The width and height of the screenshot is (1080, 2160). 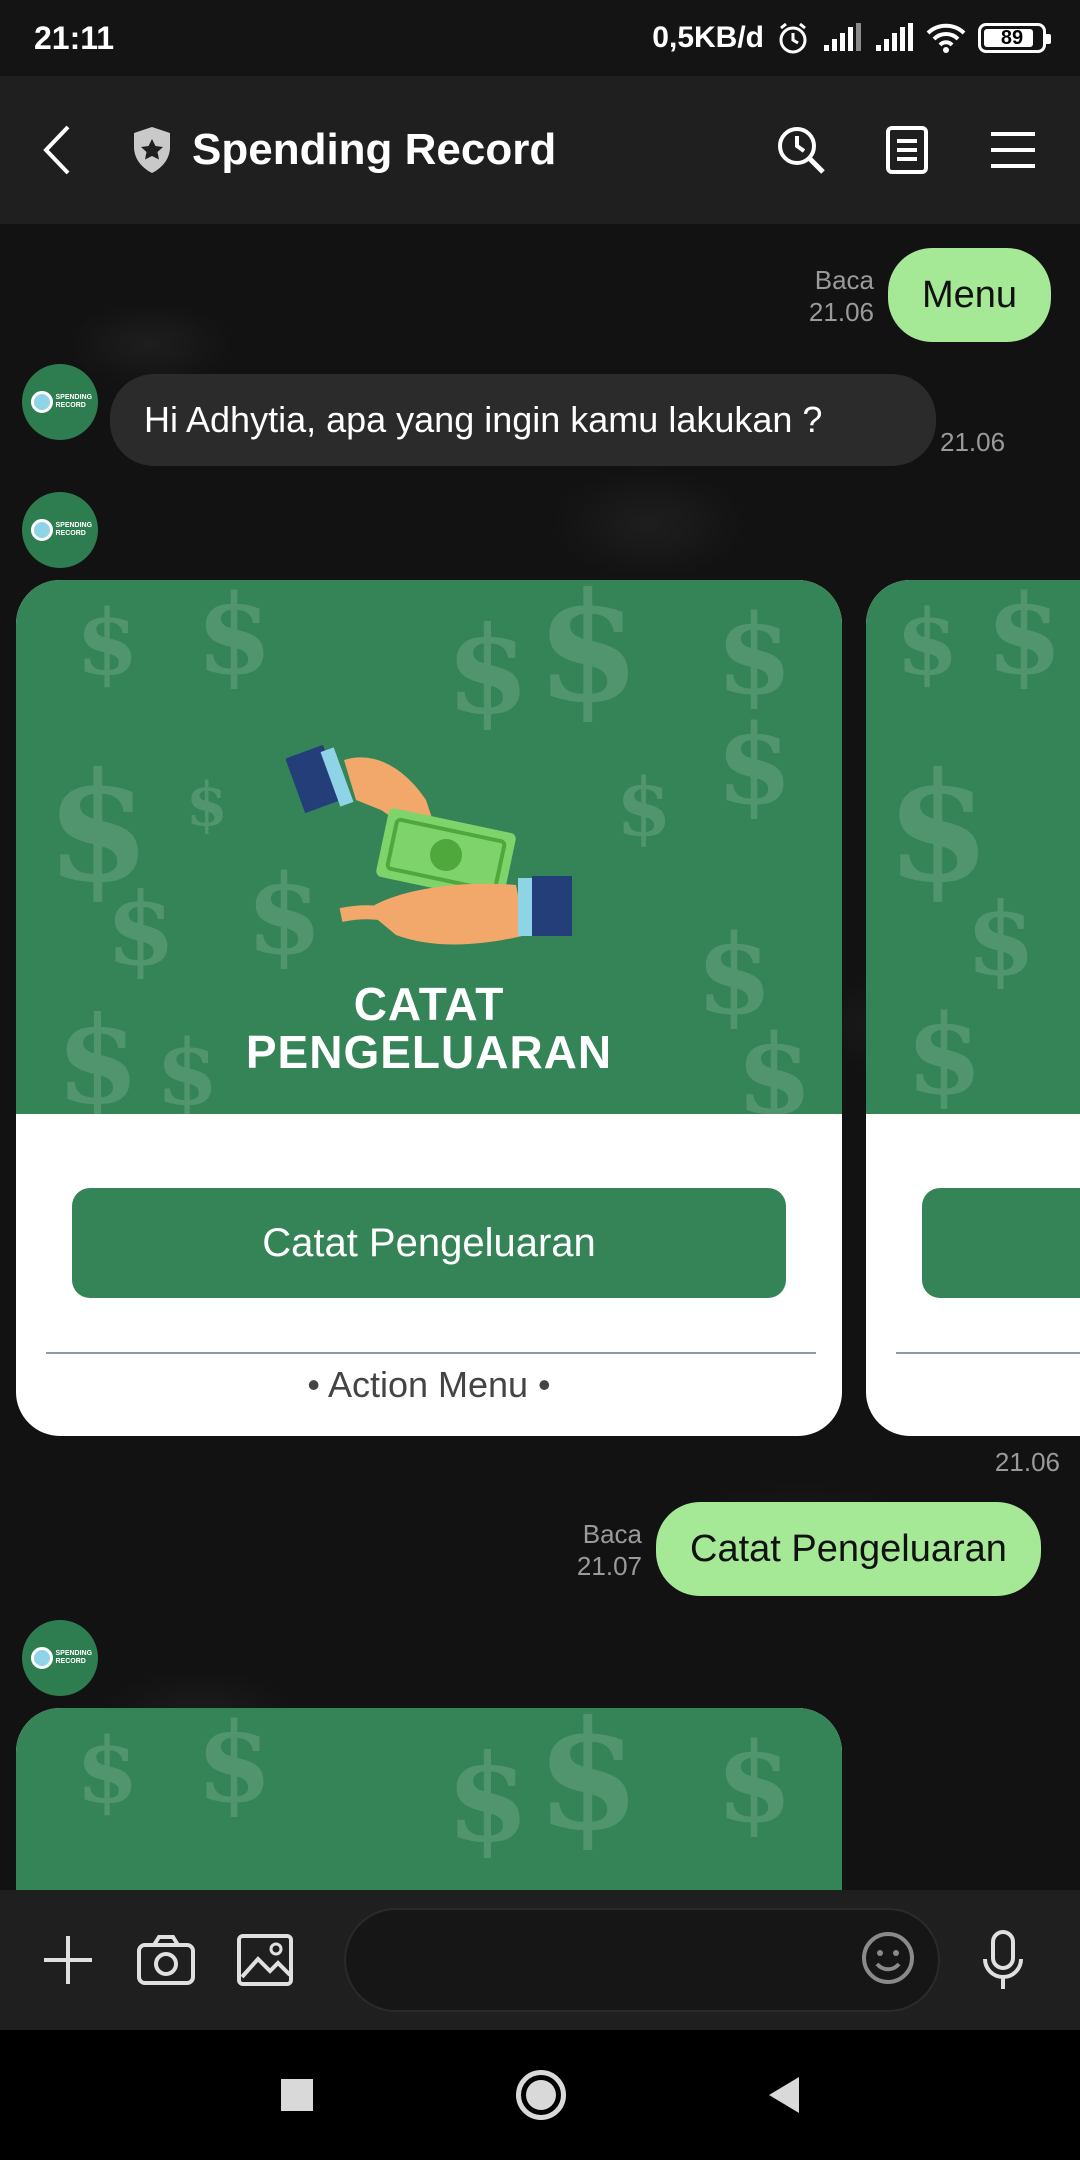 What do you see at coordinates (842, 38) in the screenshot?
I see `signal-icon` at bounding box center [842, 38].